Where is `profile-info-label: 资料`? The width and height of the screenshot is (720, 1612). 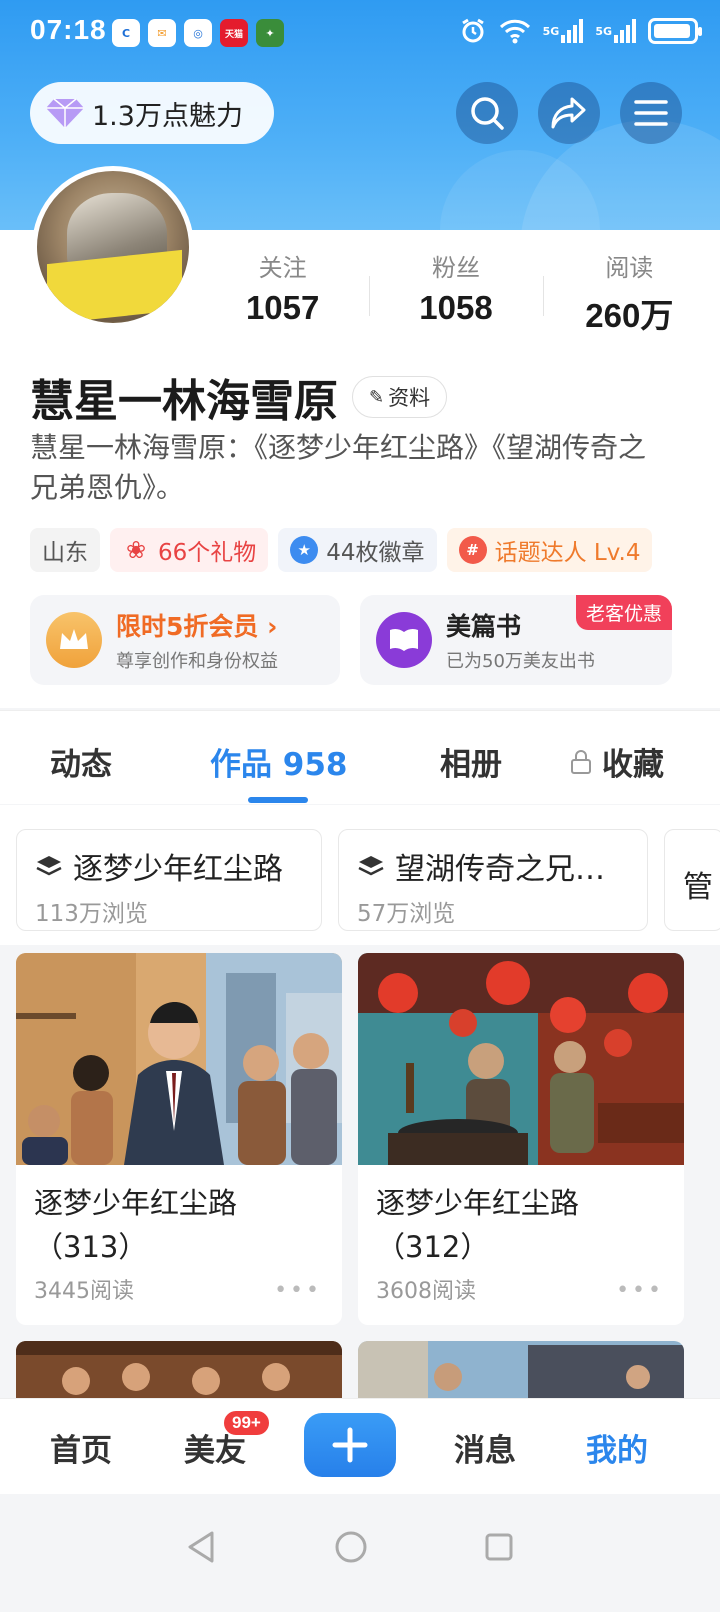
profile-info-label: 资料 is located at coordinates (409, 398).